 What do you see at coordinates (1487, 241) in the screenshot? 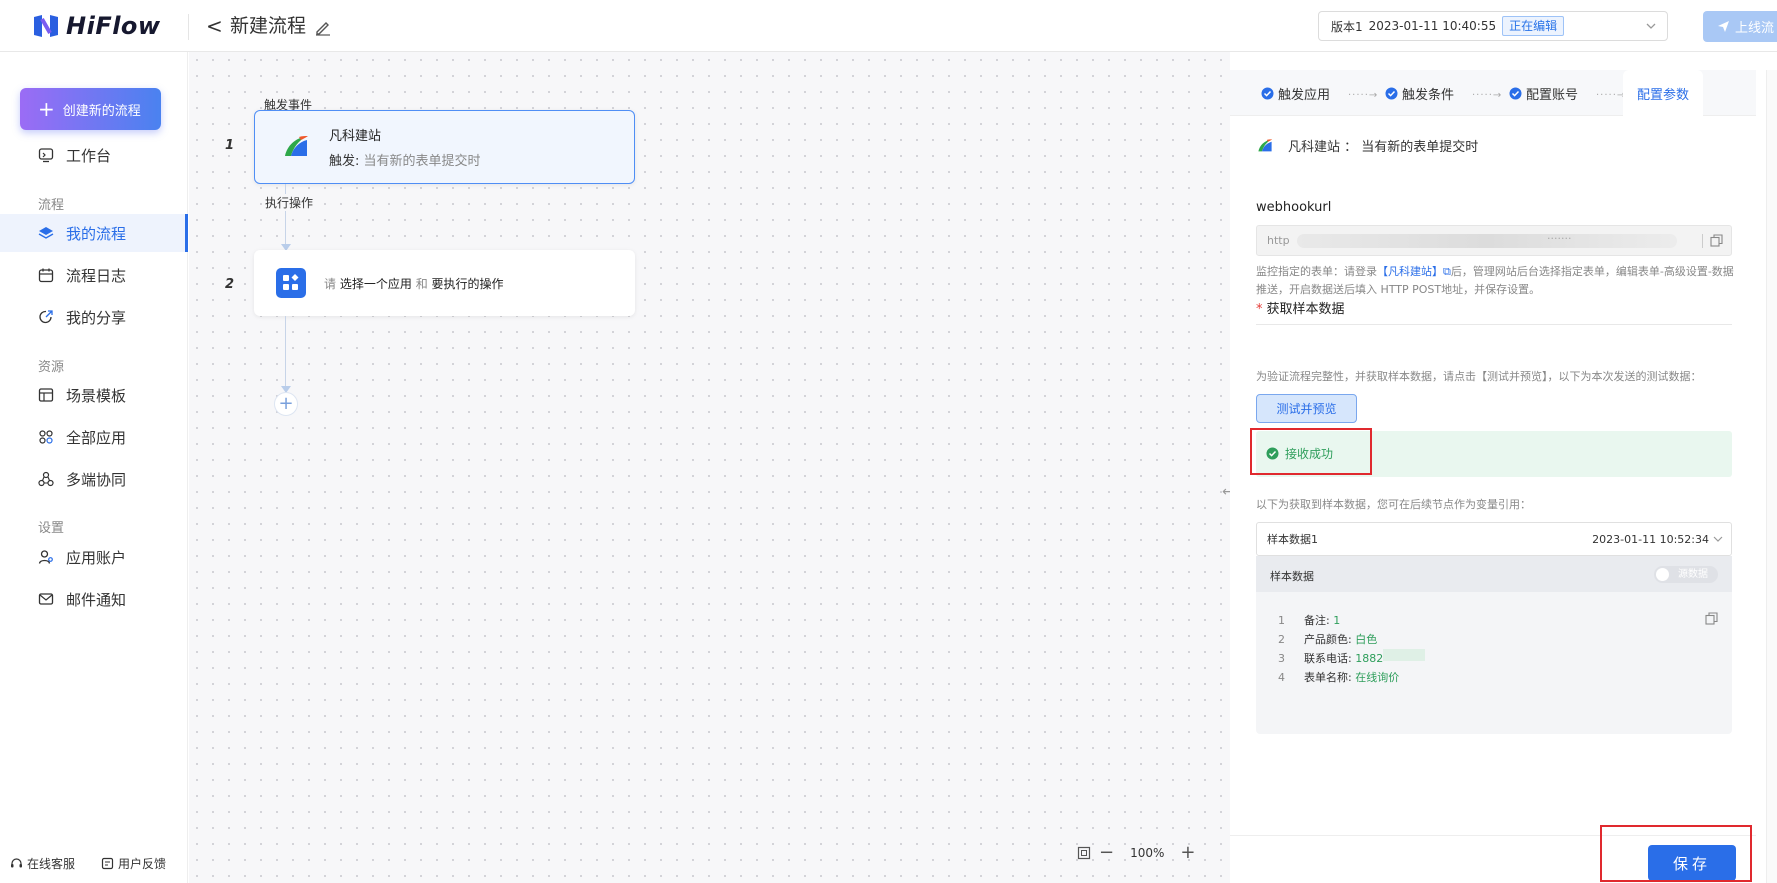
I see `webhook-redacted` at bounding box center [1487, 241].